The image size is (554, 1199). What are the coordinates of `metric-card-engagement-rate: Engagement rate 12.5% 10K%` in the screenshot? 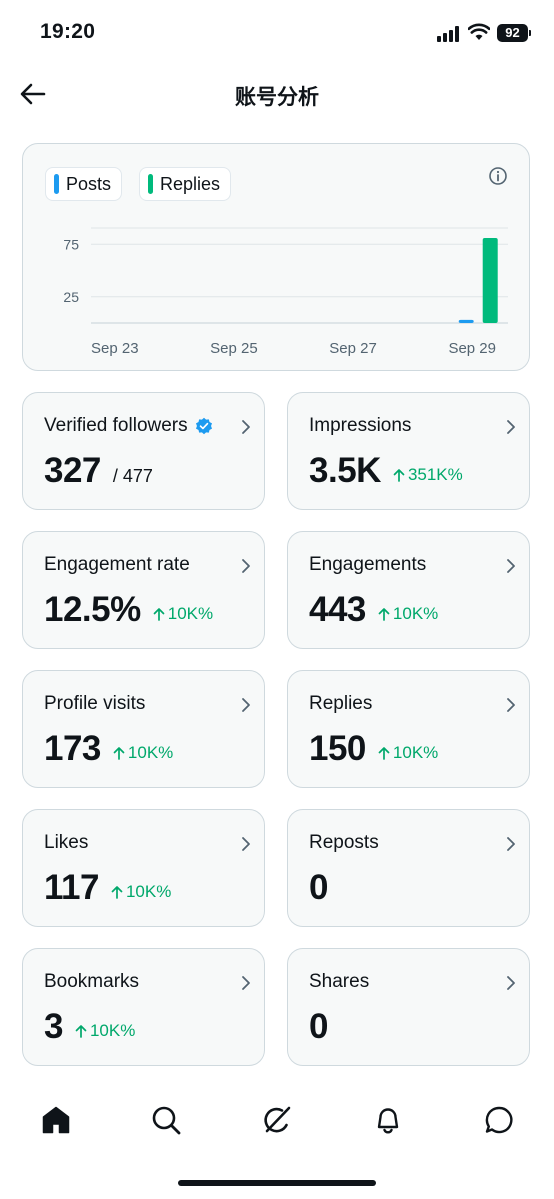 It's located at (143, 590).